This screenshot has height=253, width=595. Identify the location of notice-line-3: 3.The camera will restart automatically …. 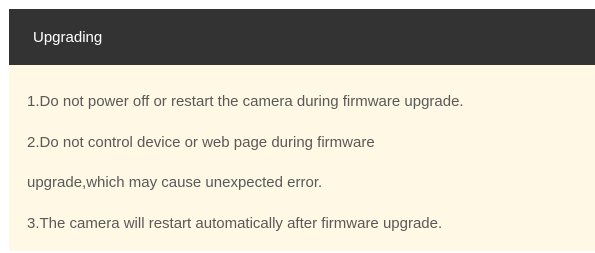
(235, 223).